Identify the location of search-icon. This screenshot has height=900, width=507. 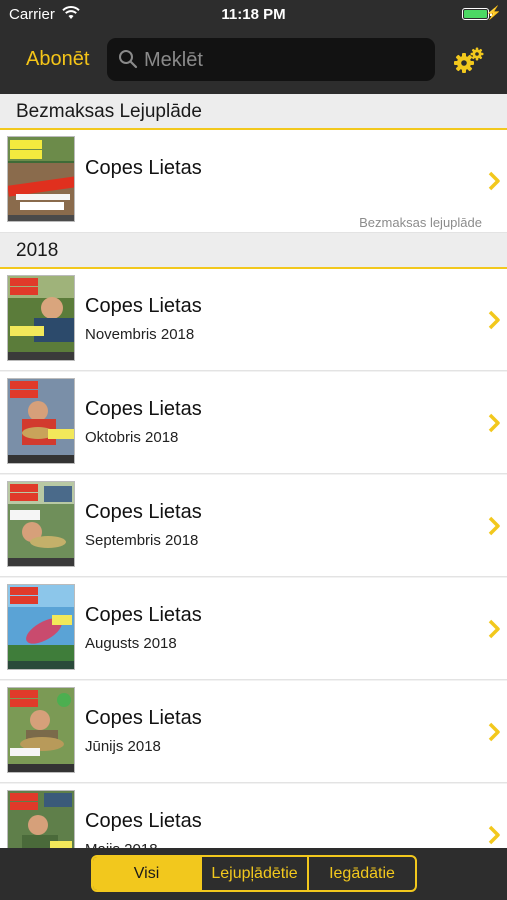
(128, 59).